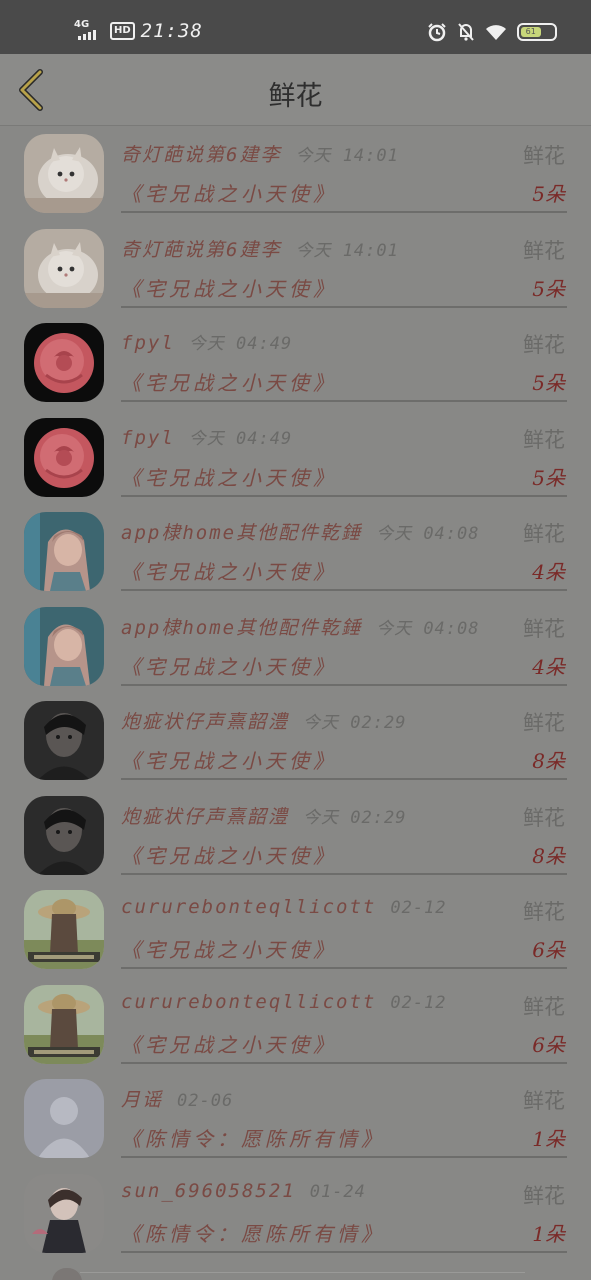  What do you see at coordinates (205, 1101) in the screenshot?
I see `timestamp: 02-06` at bounding box center [205, 1101].